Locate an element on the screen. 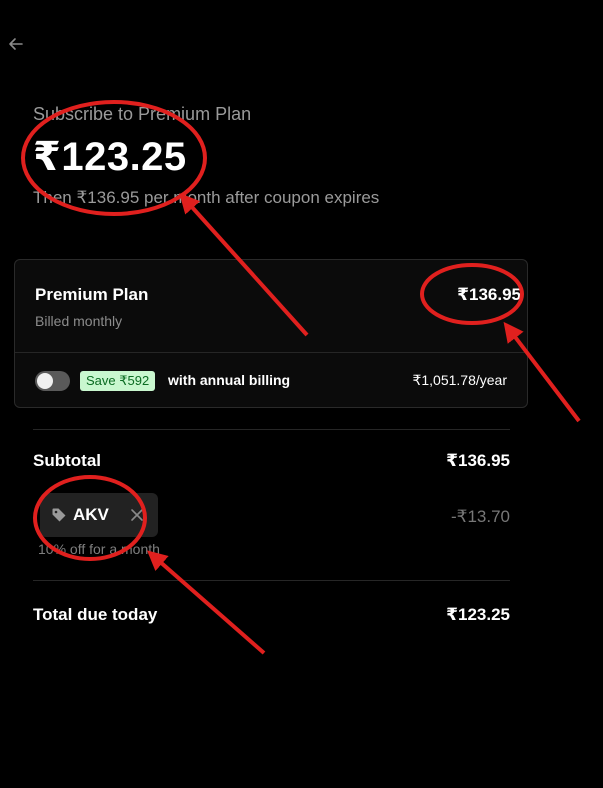 This screenshot has width=603, height=788. remove-coupon-close-icon is located at coordinates (137, 515).